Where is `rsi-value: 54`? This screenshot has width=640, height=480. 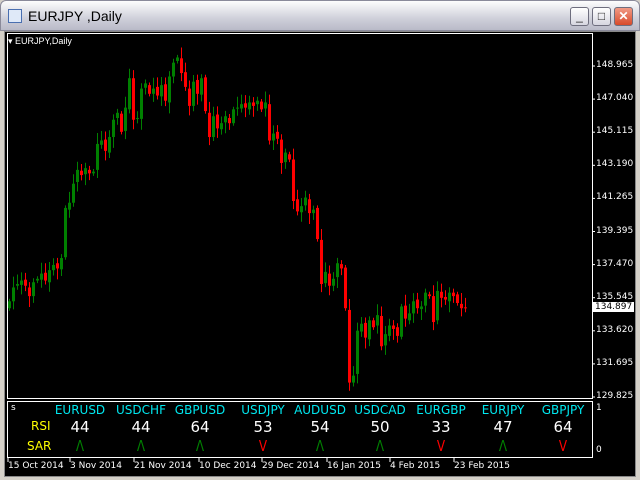 rsi-value: 54 is located at coordinates (320, 427).